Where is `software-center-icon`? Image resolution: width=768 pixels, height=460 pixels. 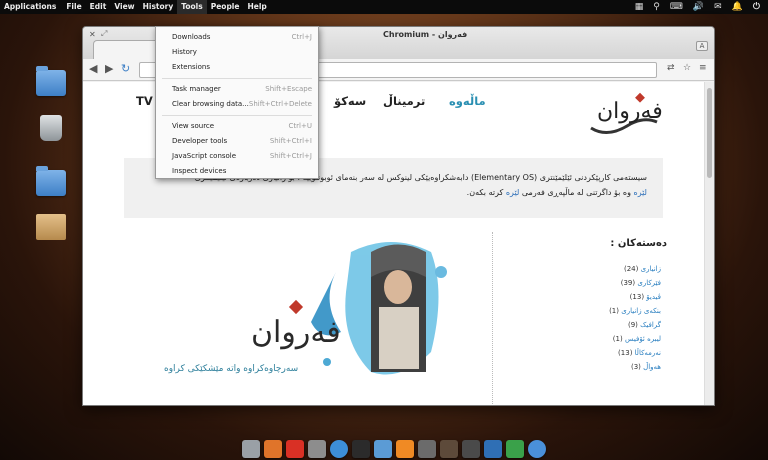
software-center-icon is located at coordinates (273, 449).